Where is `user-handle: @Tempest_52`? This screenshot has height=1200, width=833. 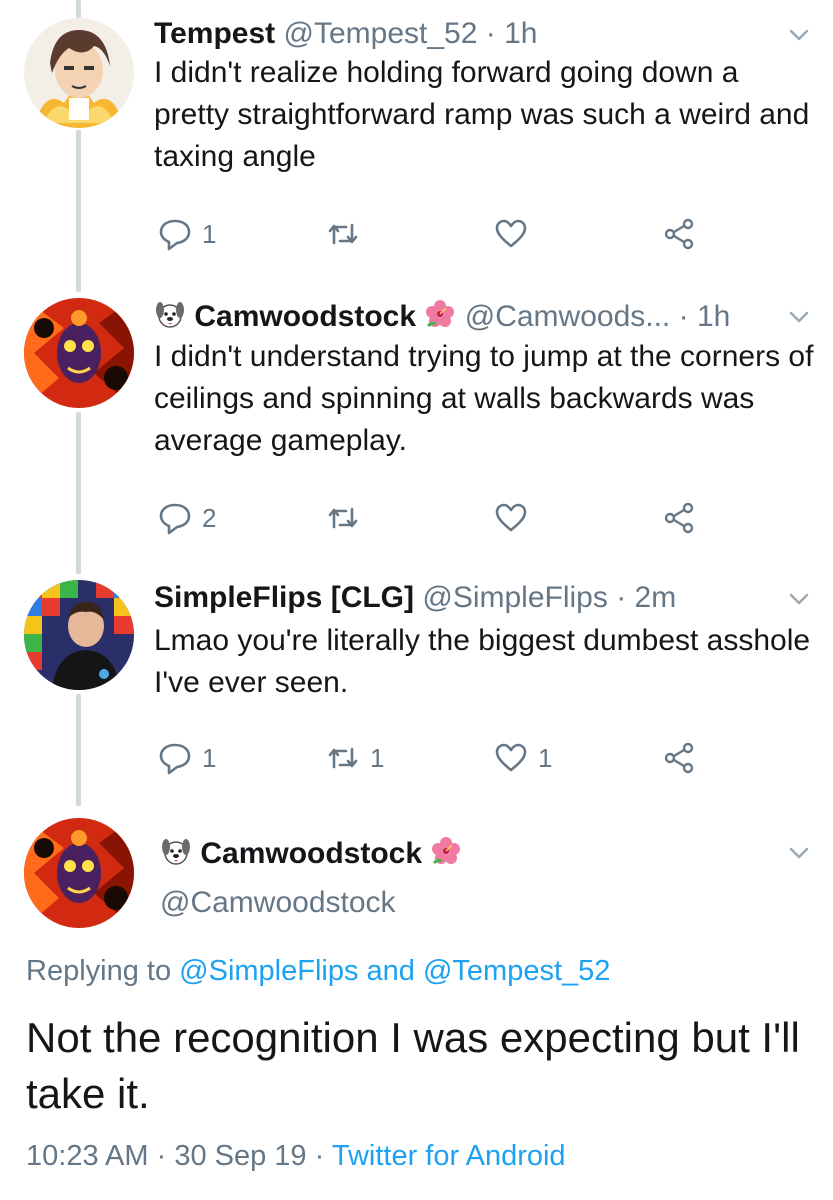
user-handle: @Tempest_52 is located at coordinates (381, 33).